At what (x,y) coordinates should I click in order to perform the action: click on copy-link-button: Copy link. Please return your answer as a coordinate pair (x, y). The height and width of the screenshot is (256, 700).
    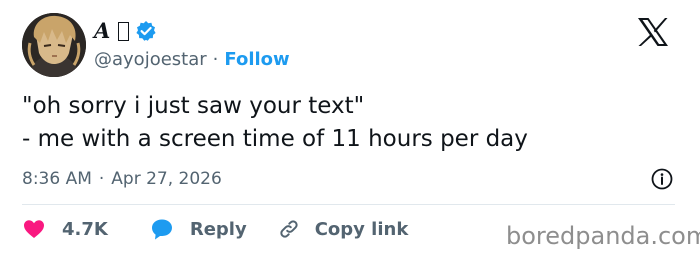
    Looking at the image, I should click on (343, 229).